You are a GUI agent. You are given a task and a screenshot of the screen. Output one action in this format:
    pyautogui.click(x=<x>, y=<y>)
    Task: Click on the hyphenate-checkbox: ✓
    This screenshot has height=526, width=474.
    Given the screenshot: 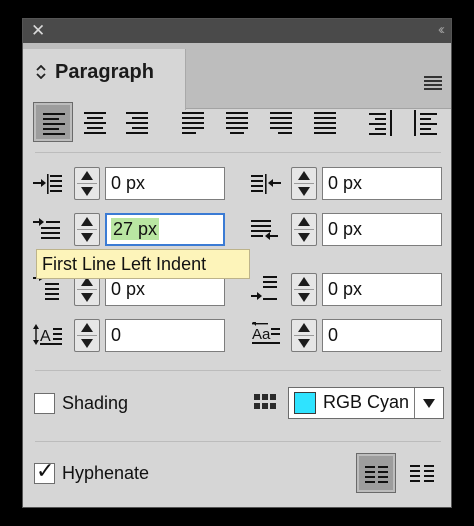 What is the action you would take?
    pyautogui.click(x=44, y=471)
    